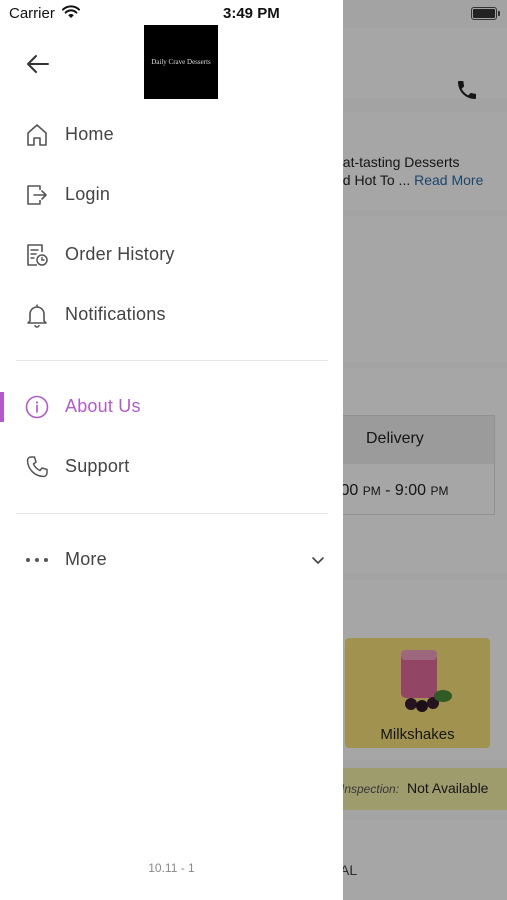 This screenshot has width=507, height=900. I want to click on login-icon, so click(37, 195).